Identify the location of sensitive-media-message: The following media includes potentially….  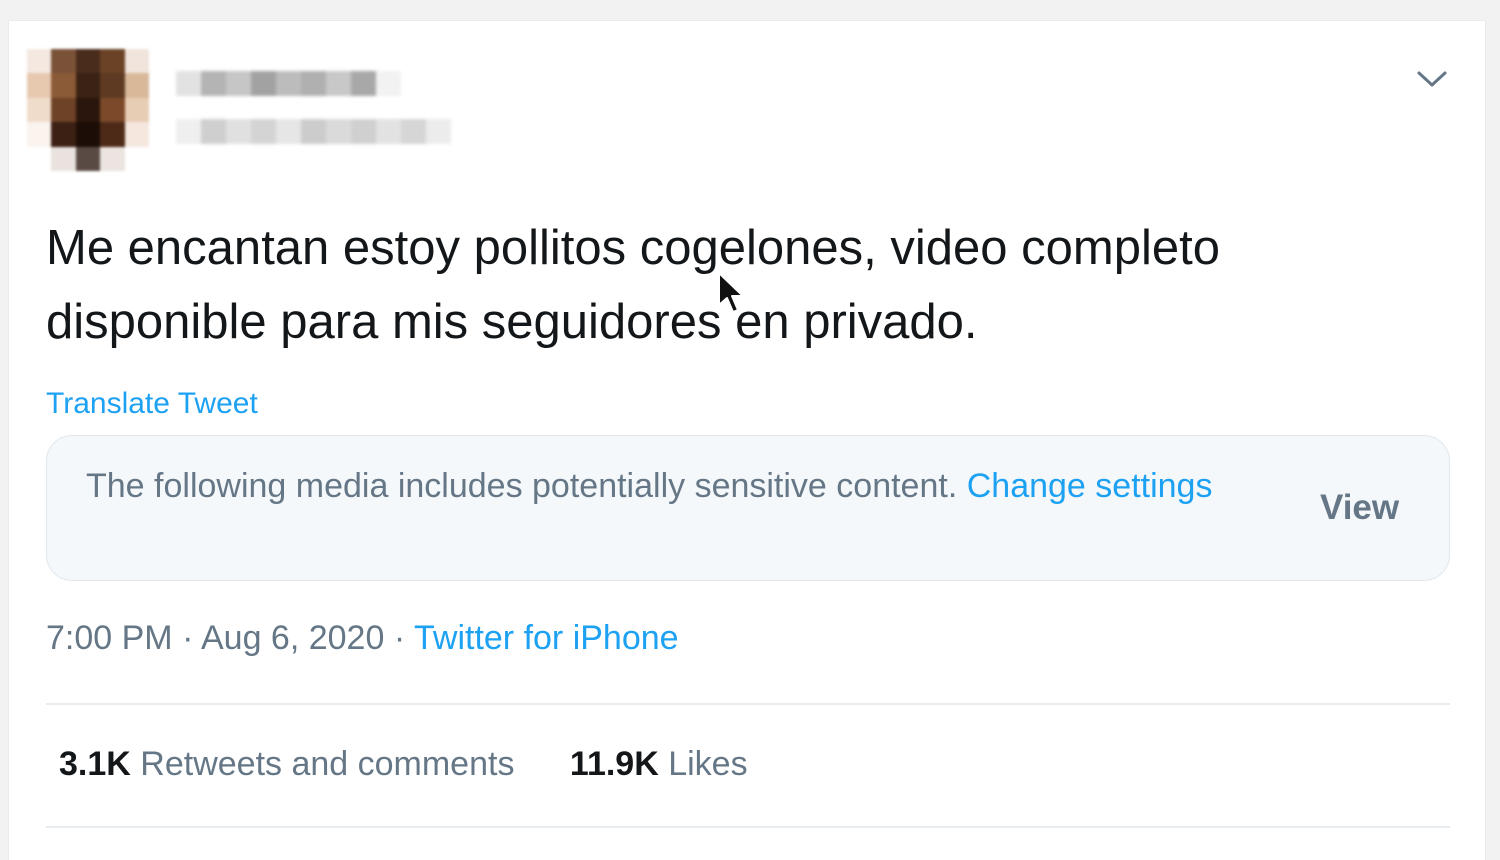
(661, 486).